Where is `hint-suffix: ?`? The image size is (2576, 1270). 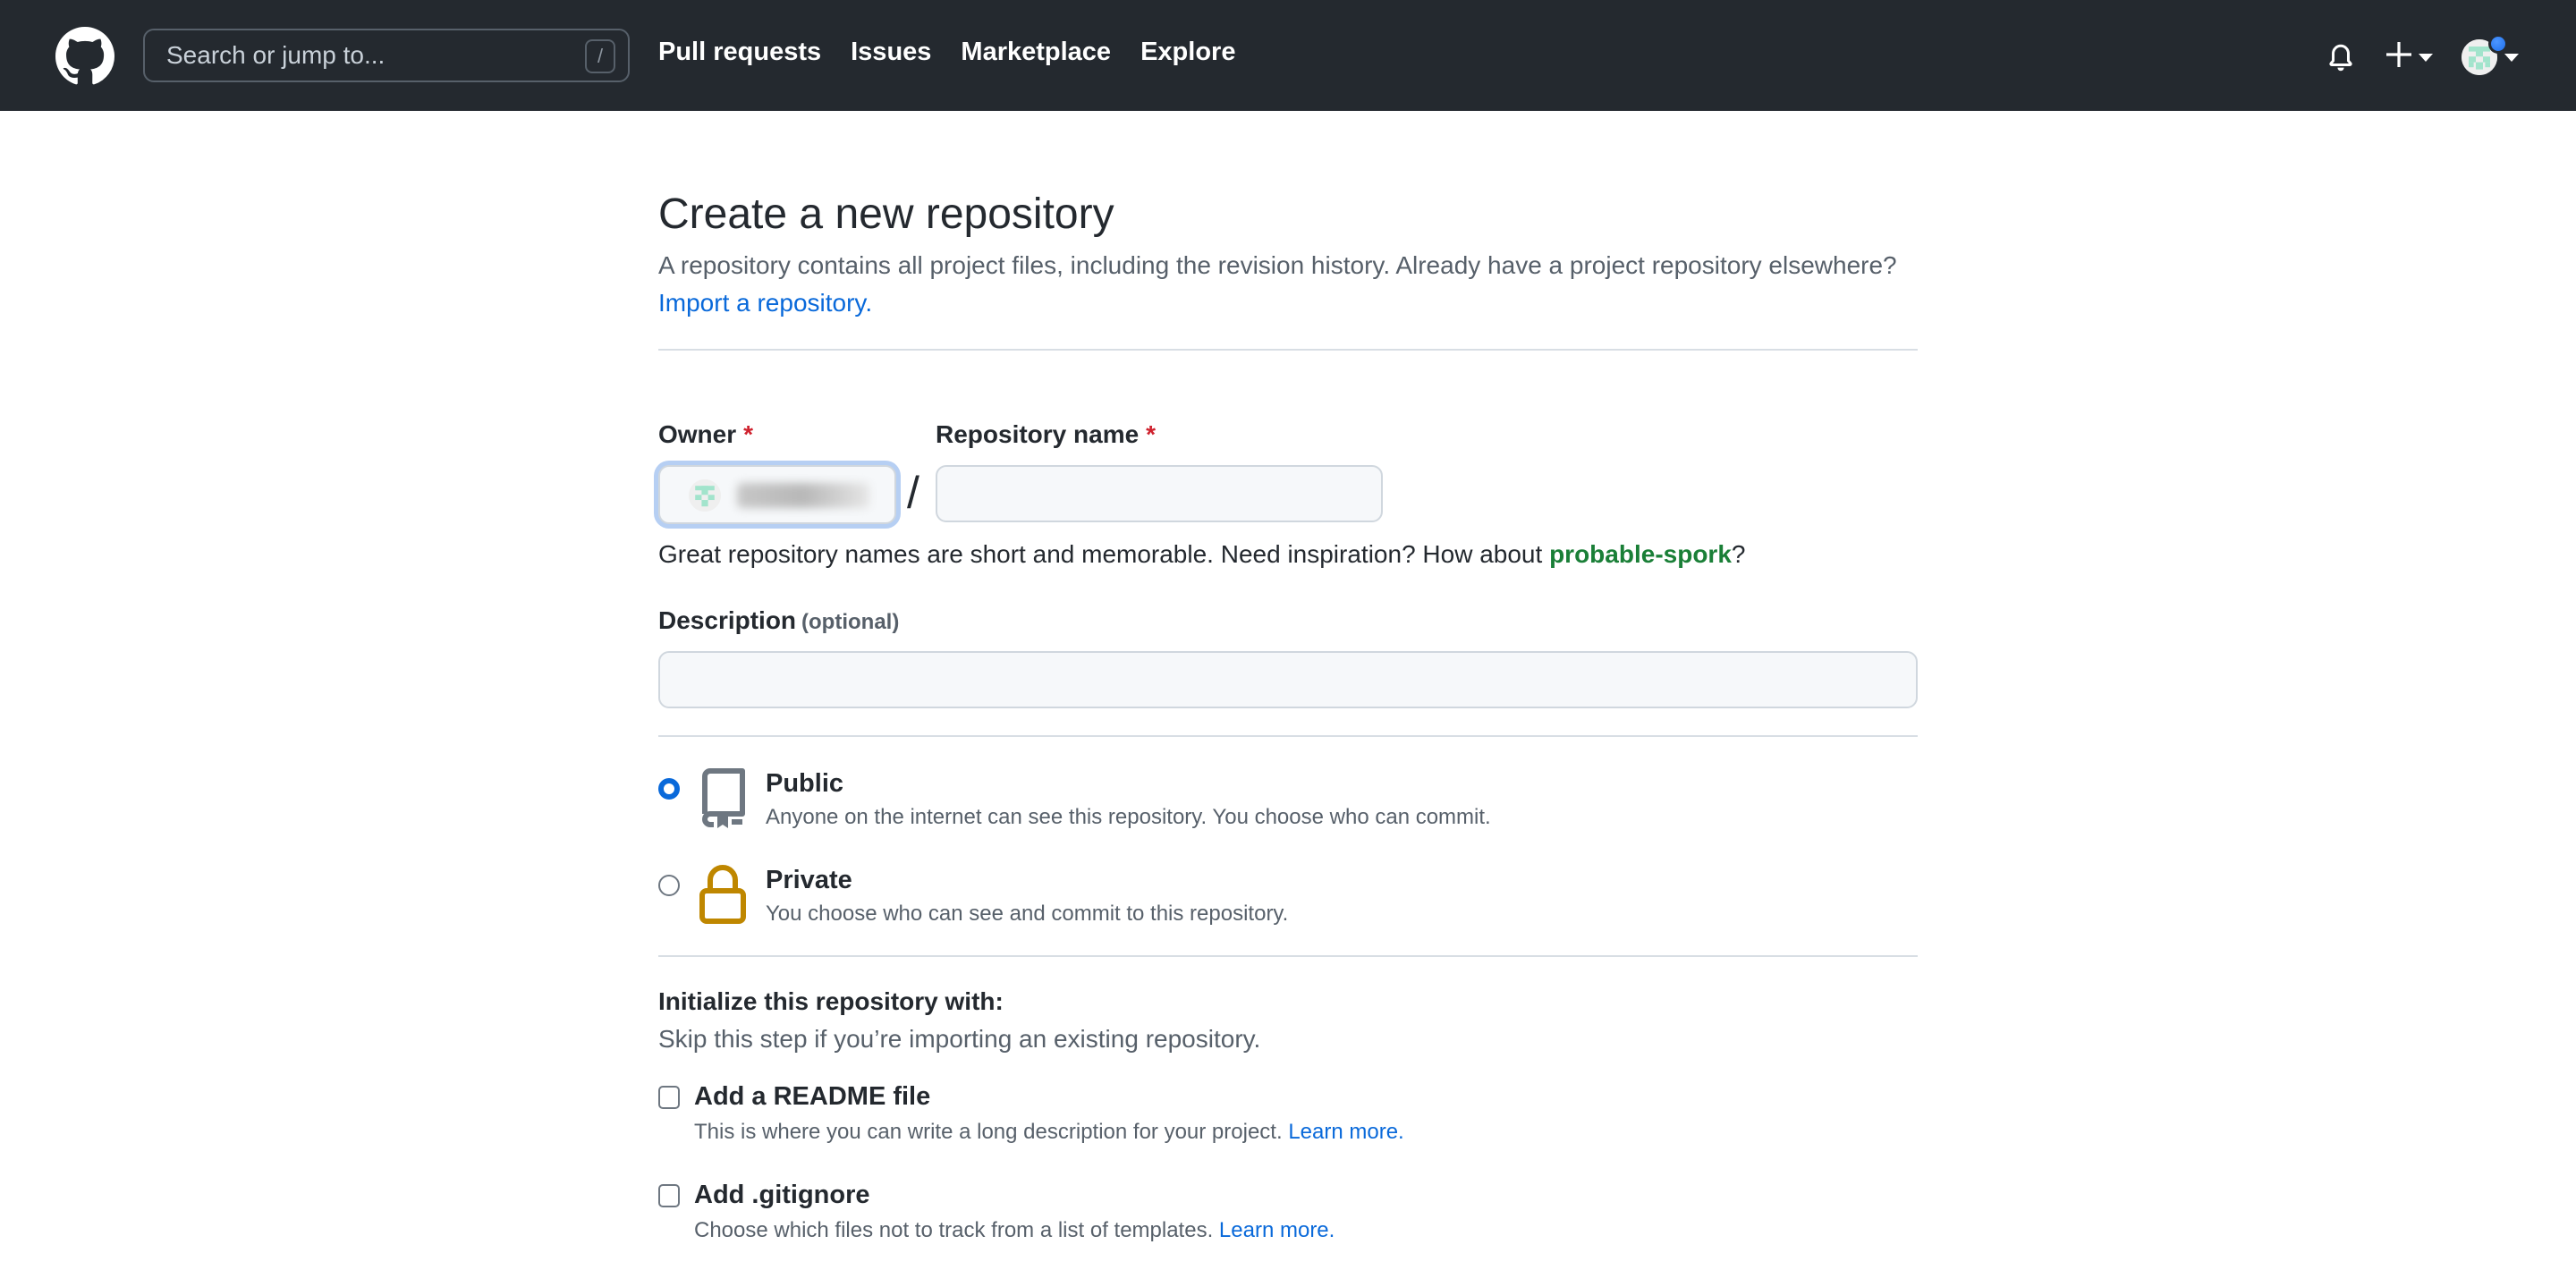
hint-suffix: ? is located at coordinates (1738, 554).